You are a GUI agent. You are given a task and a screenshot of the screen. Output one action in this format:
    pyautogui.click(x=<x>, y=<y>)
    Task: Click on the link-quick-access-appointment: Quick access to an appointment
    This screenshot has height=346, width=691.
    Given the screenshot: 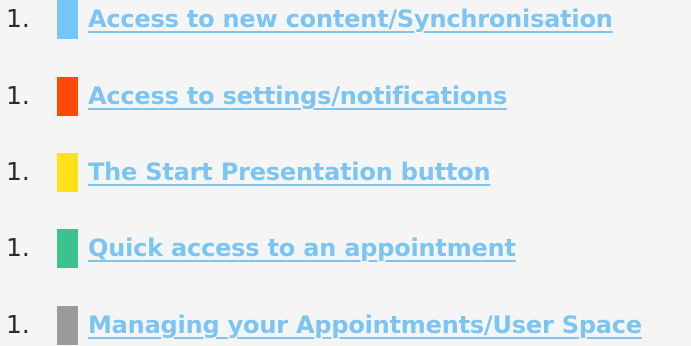 What is the action you would take?
    pyautogui.click(x=302, y=248)
    